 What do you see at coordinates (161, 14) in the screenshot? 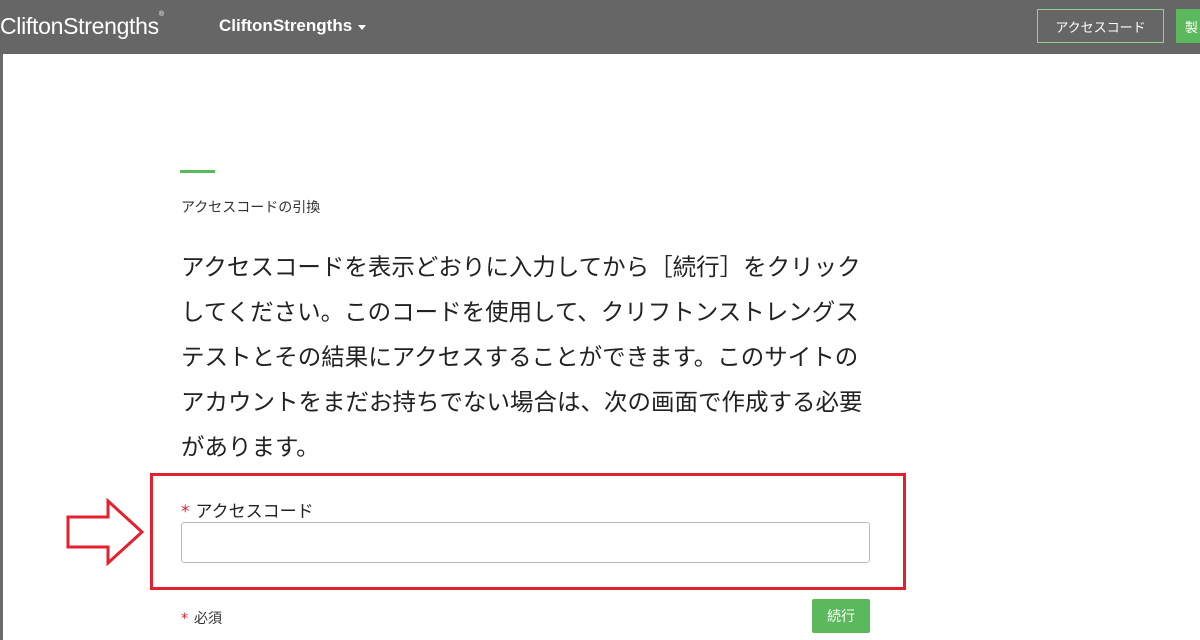
I see `registered-mark: ®` at bounding box center [161, 14].